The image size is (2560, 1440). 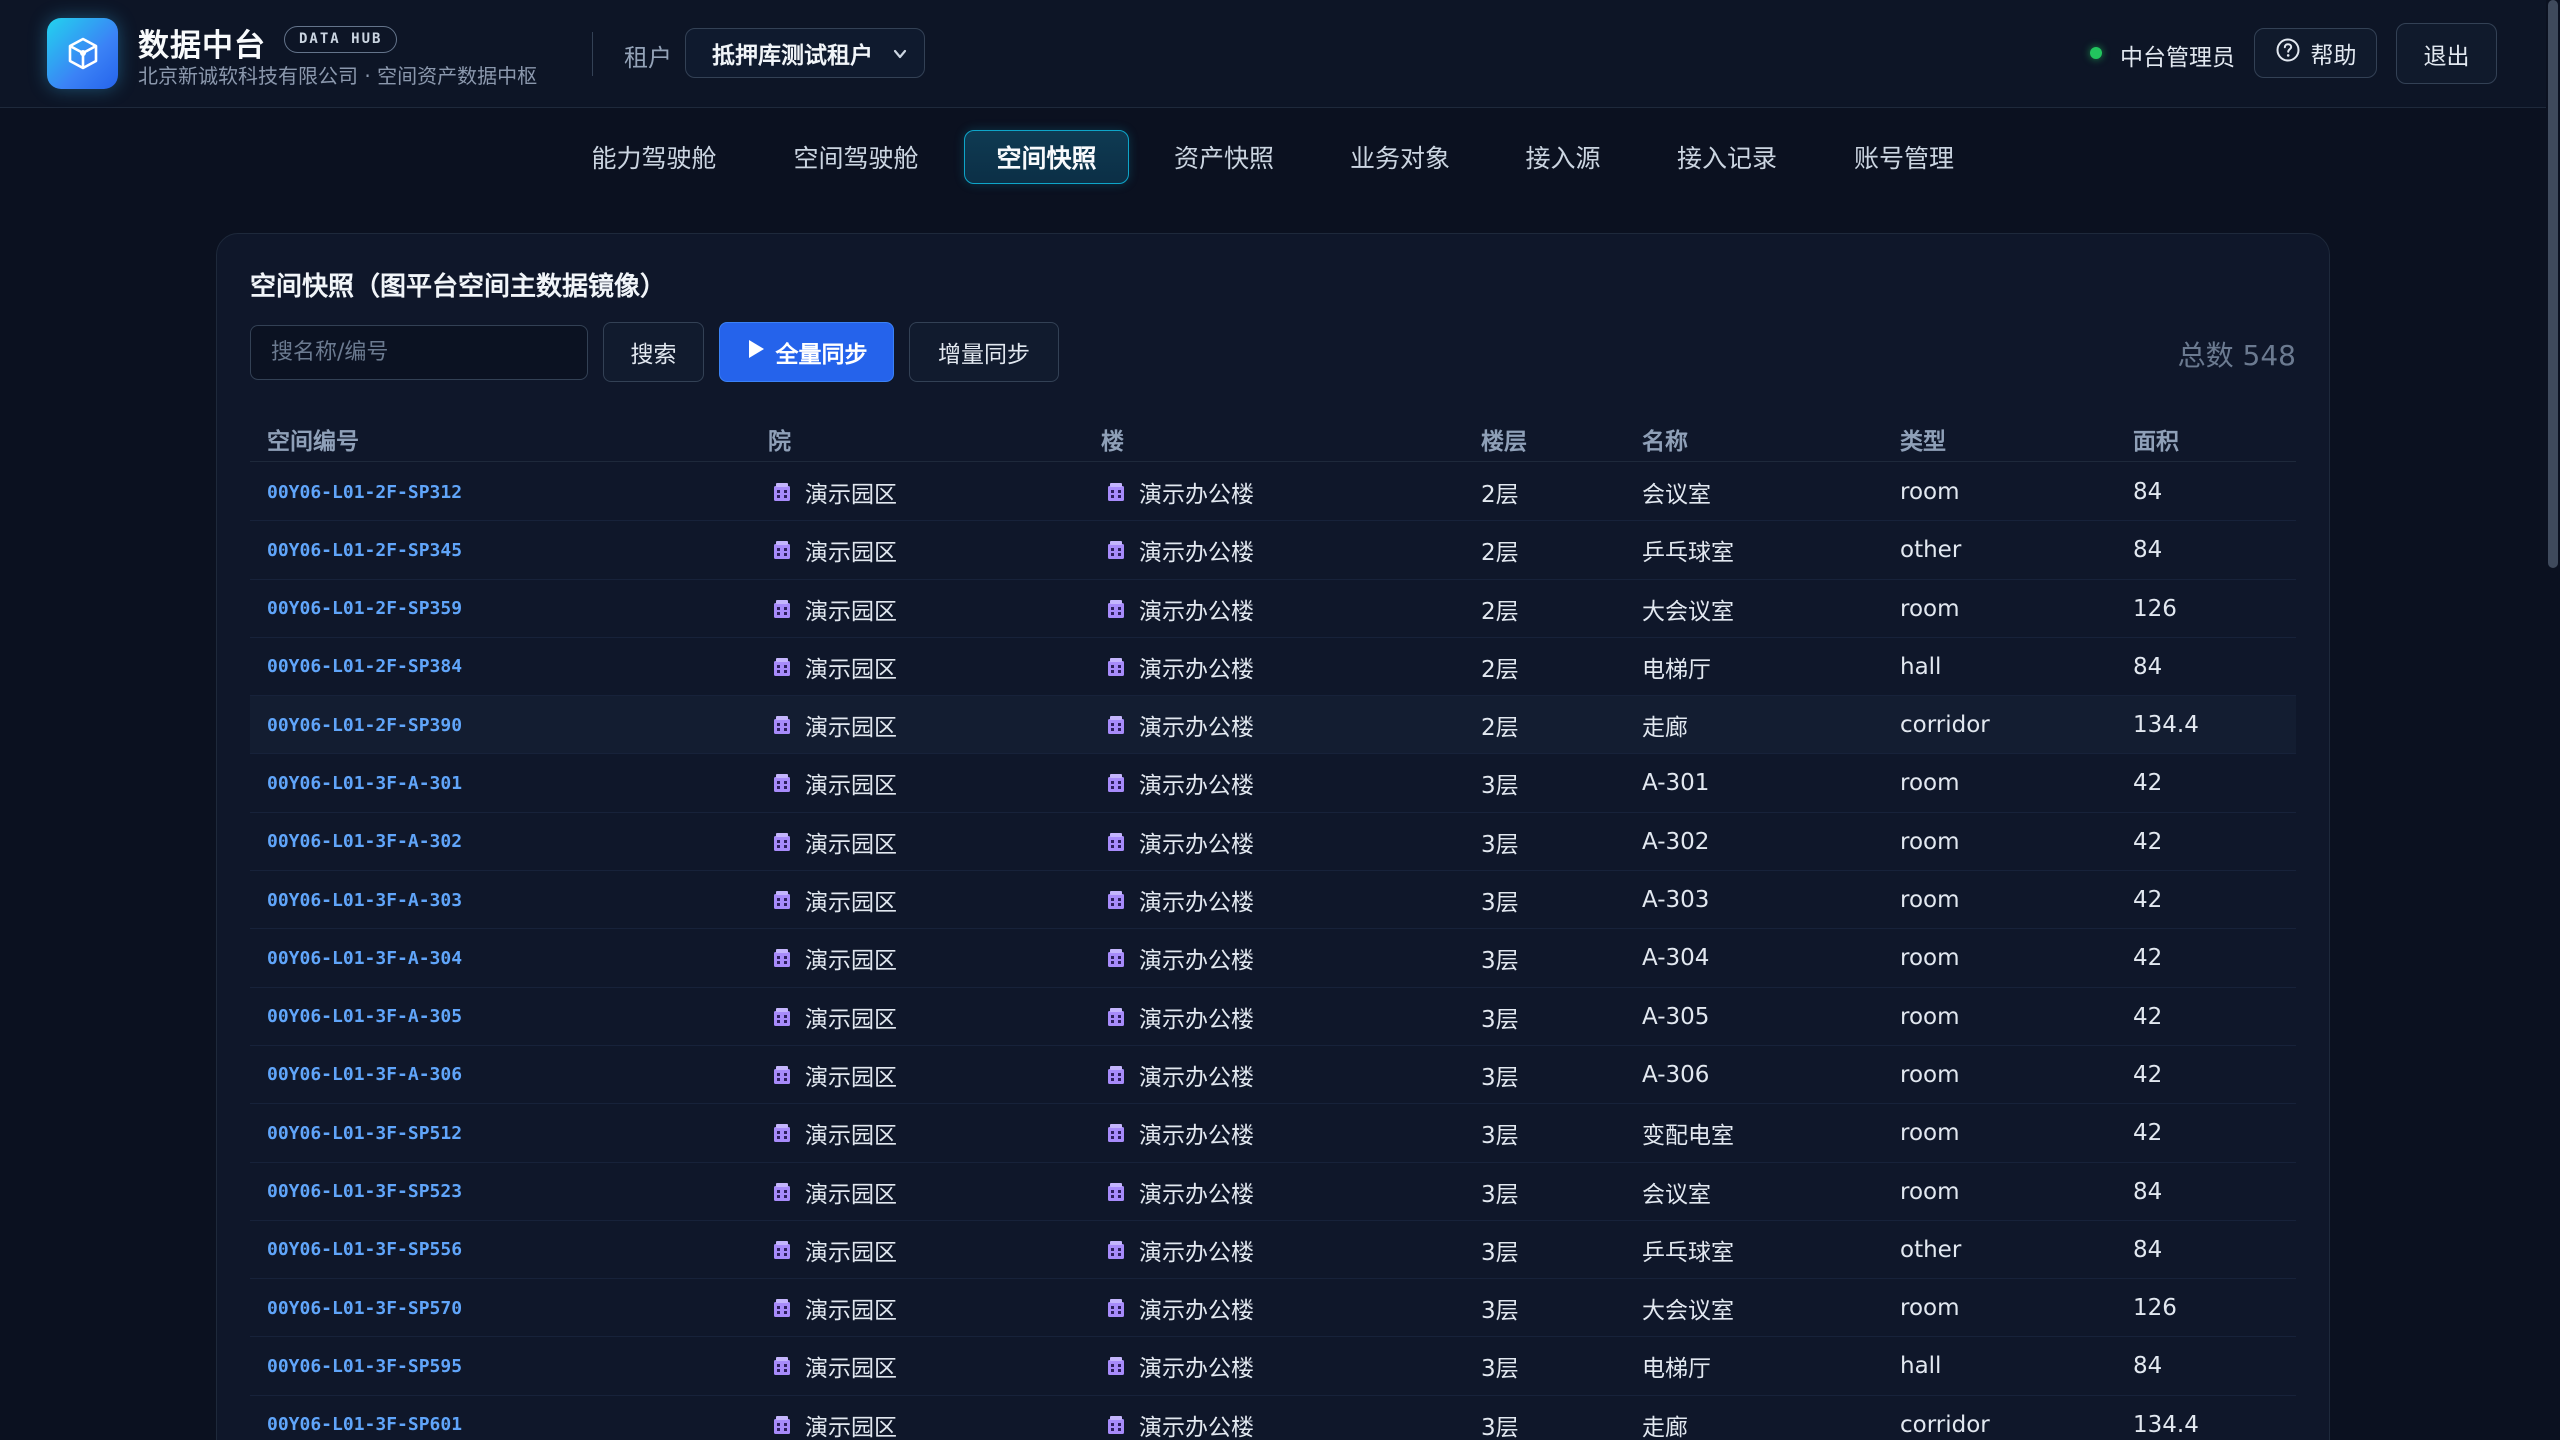 What do you see at coordinates (2166, 1424) in the screenshot?
I see `cell-area-text: 134.4` at bounding box center [2166, 1424].